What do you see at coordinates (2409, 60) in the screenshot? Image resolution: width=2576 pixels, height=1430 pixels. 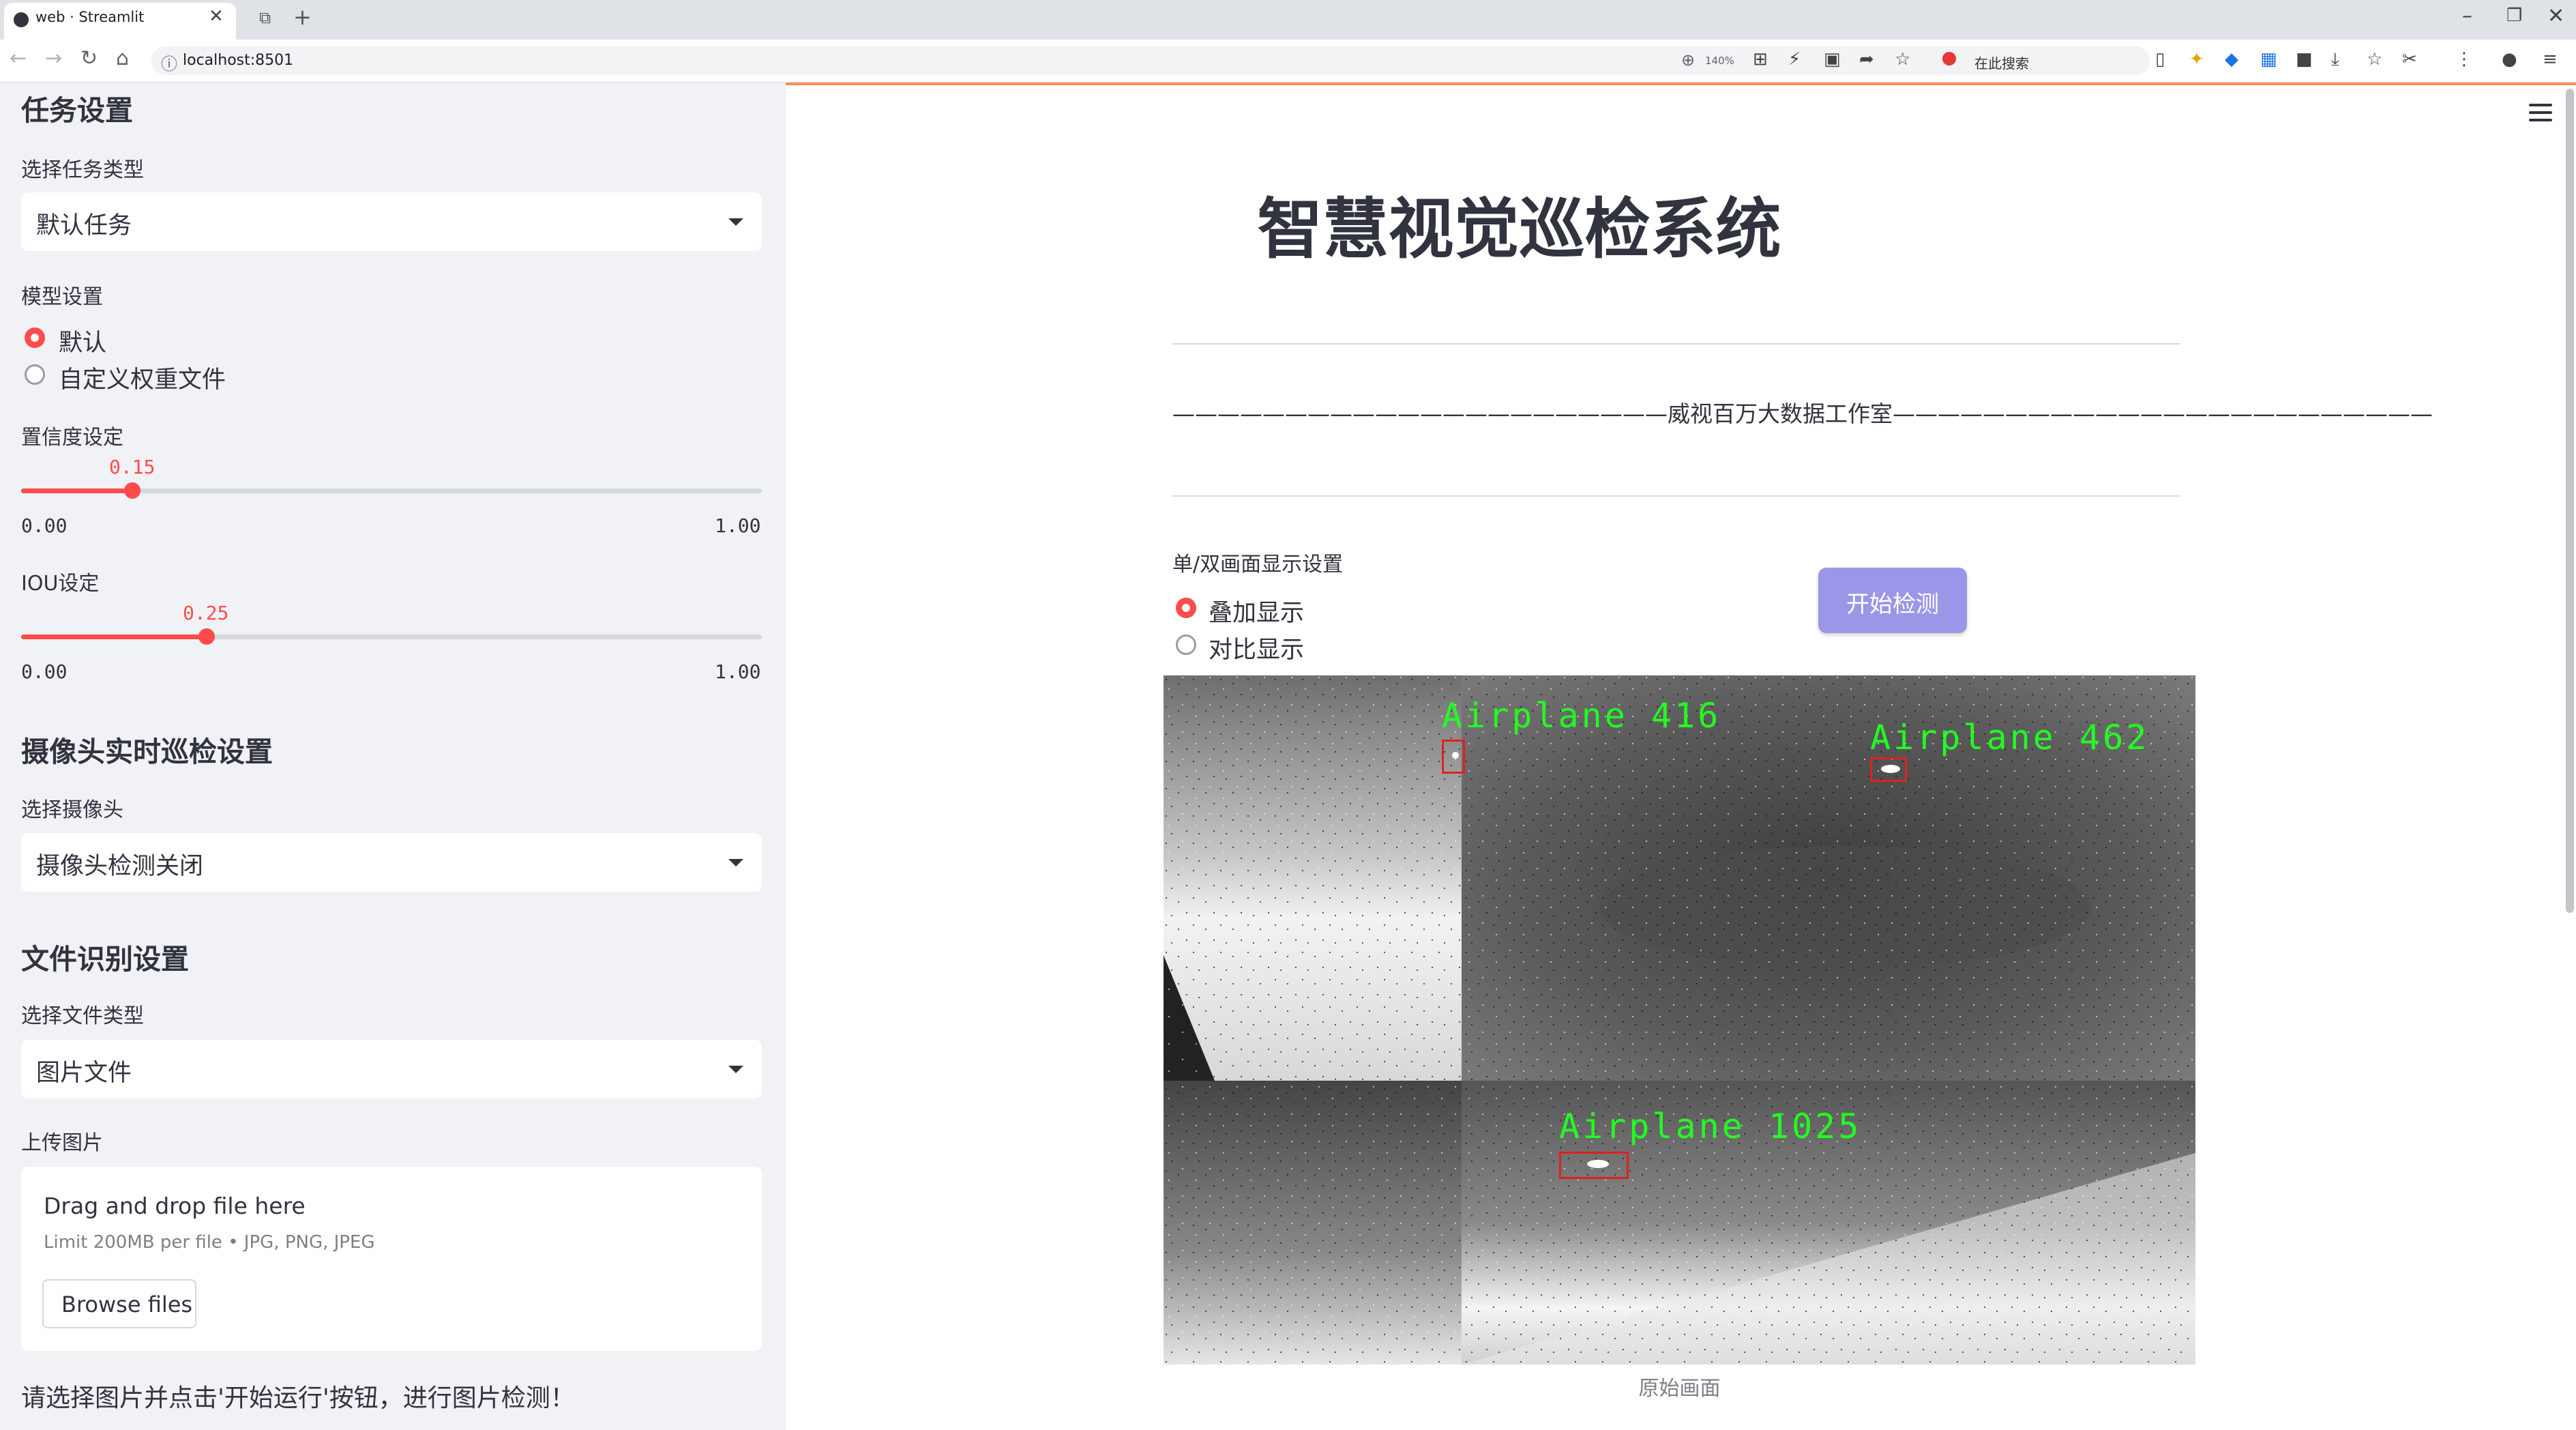 I see `cut-icon: ✂` at bounding box center [2409, 60].